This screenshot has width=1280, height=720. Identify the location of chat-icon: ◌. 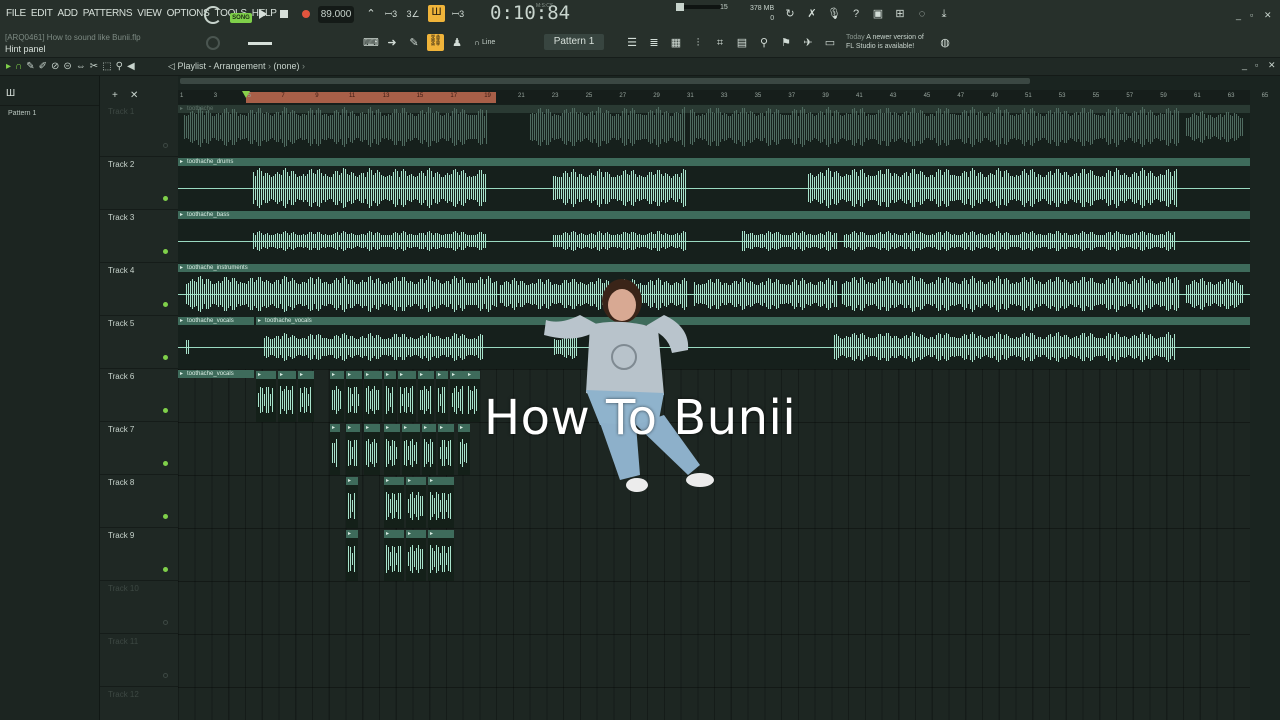
(922, 14).